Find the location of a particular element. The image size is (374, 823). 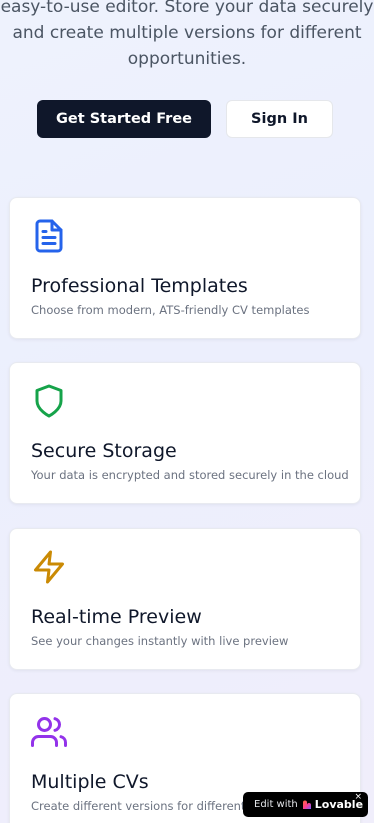

lightning-icon is located at coordinates (49, 567).